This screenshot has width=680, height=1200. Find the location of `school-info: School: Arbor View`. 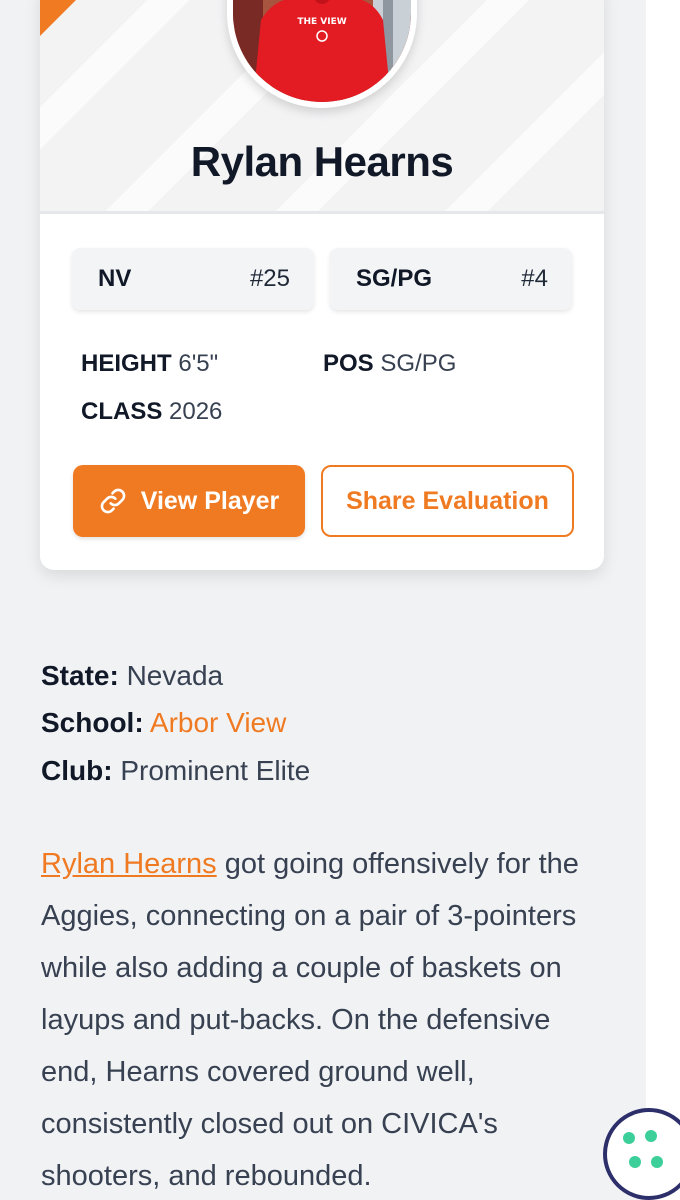

school-info: School: Arbor View is located at coordinates (163, 723).